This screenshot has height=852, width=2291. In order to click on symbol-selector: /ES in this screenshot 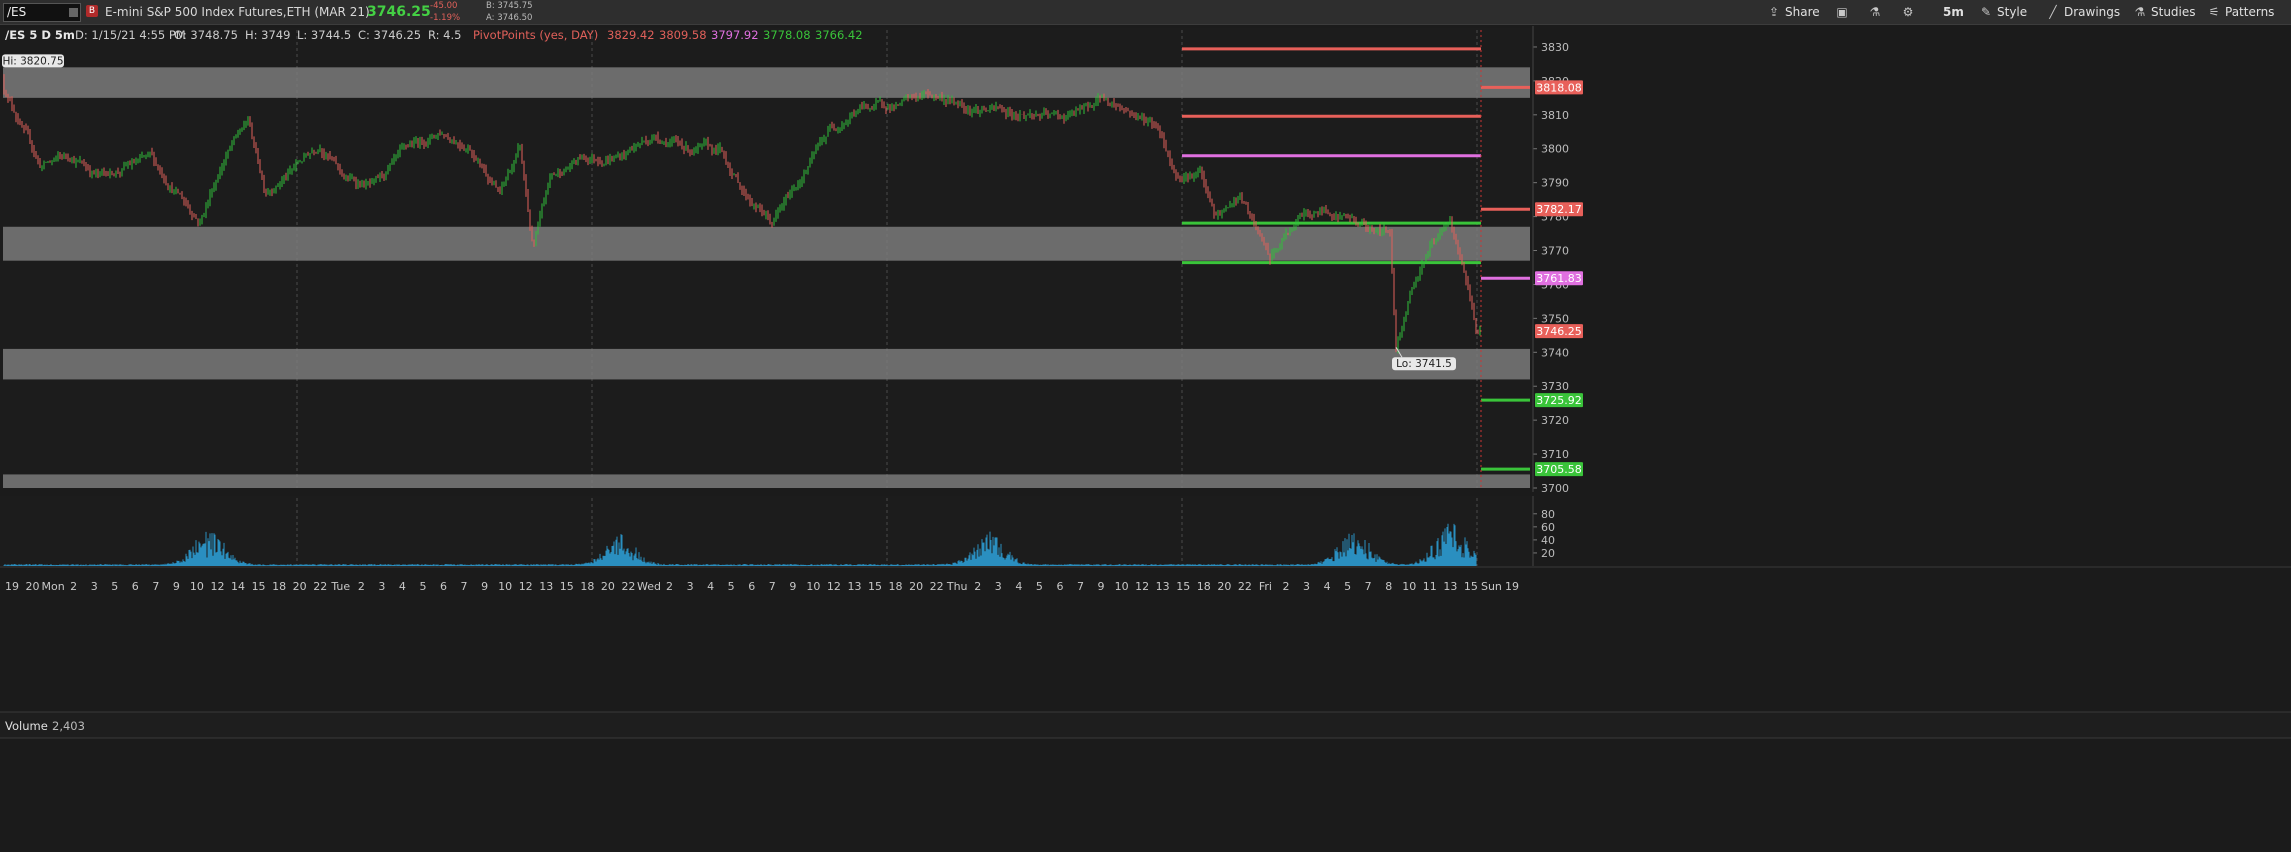, I will do `click(42, 12)`.